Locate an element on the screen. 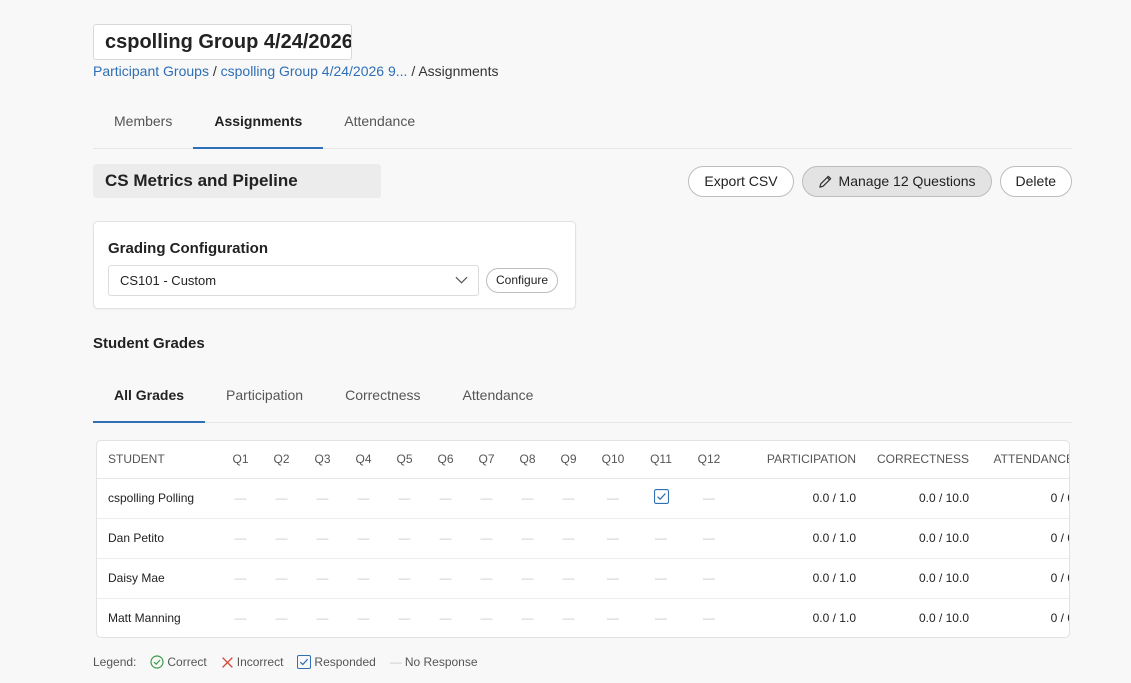 The width and height of the screenshot is (1131, 683). configure-label: Configure is located at coordinates (522, 280).